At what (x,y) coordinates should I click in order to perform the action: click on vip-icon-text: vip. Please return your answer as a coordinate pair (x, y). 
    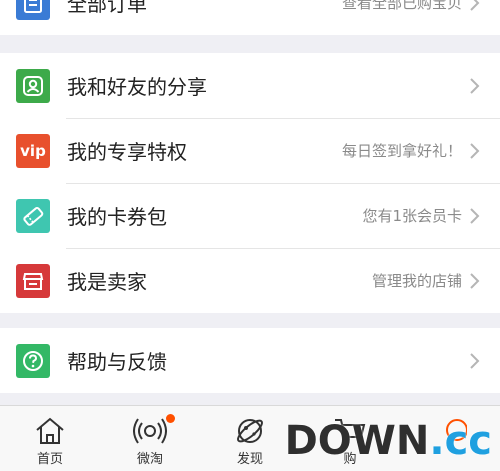
    Looking at the image, I should click on (33, 150).